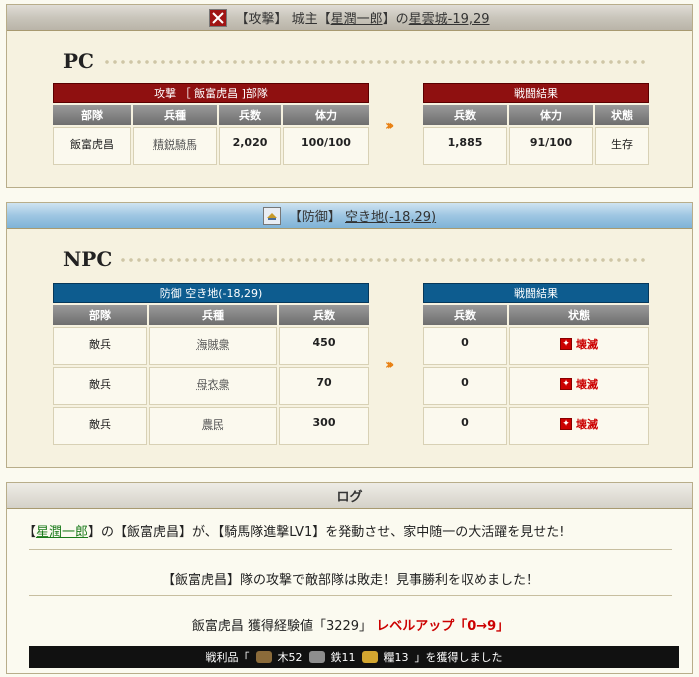 This screenshot has width=699, height=677. What do you see at coordinates (324, 346) in the screenshot?
I see `cell-troops: 450` at bounding box center [324, 346].